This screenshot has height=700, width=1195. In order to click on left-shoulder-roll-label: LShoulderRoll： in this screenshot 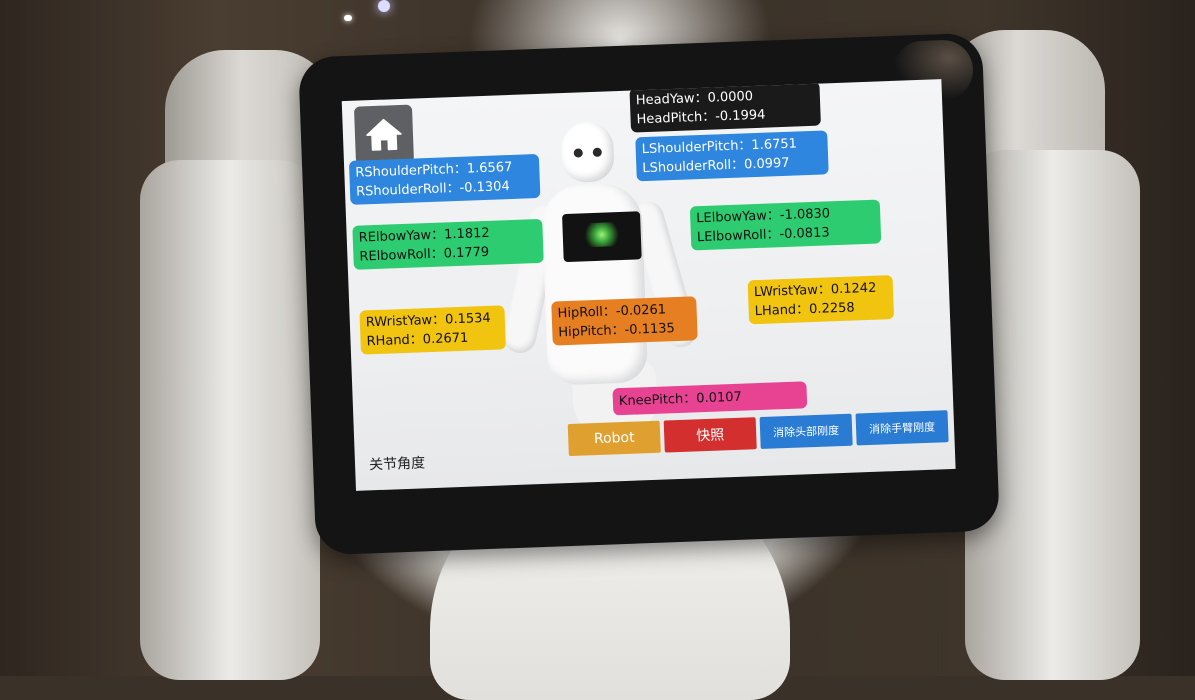, I will do `click(693, 167)`.